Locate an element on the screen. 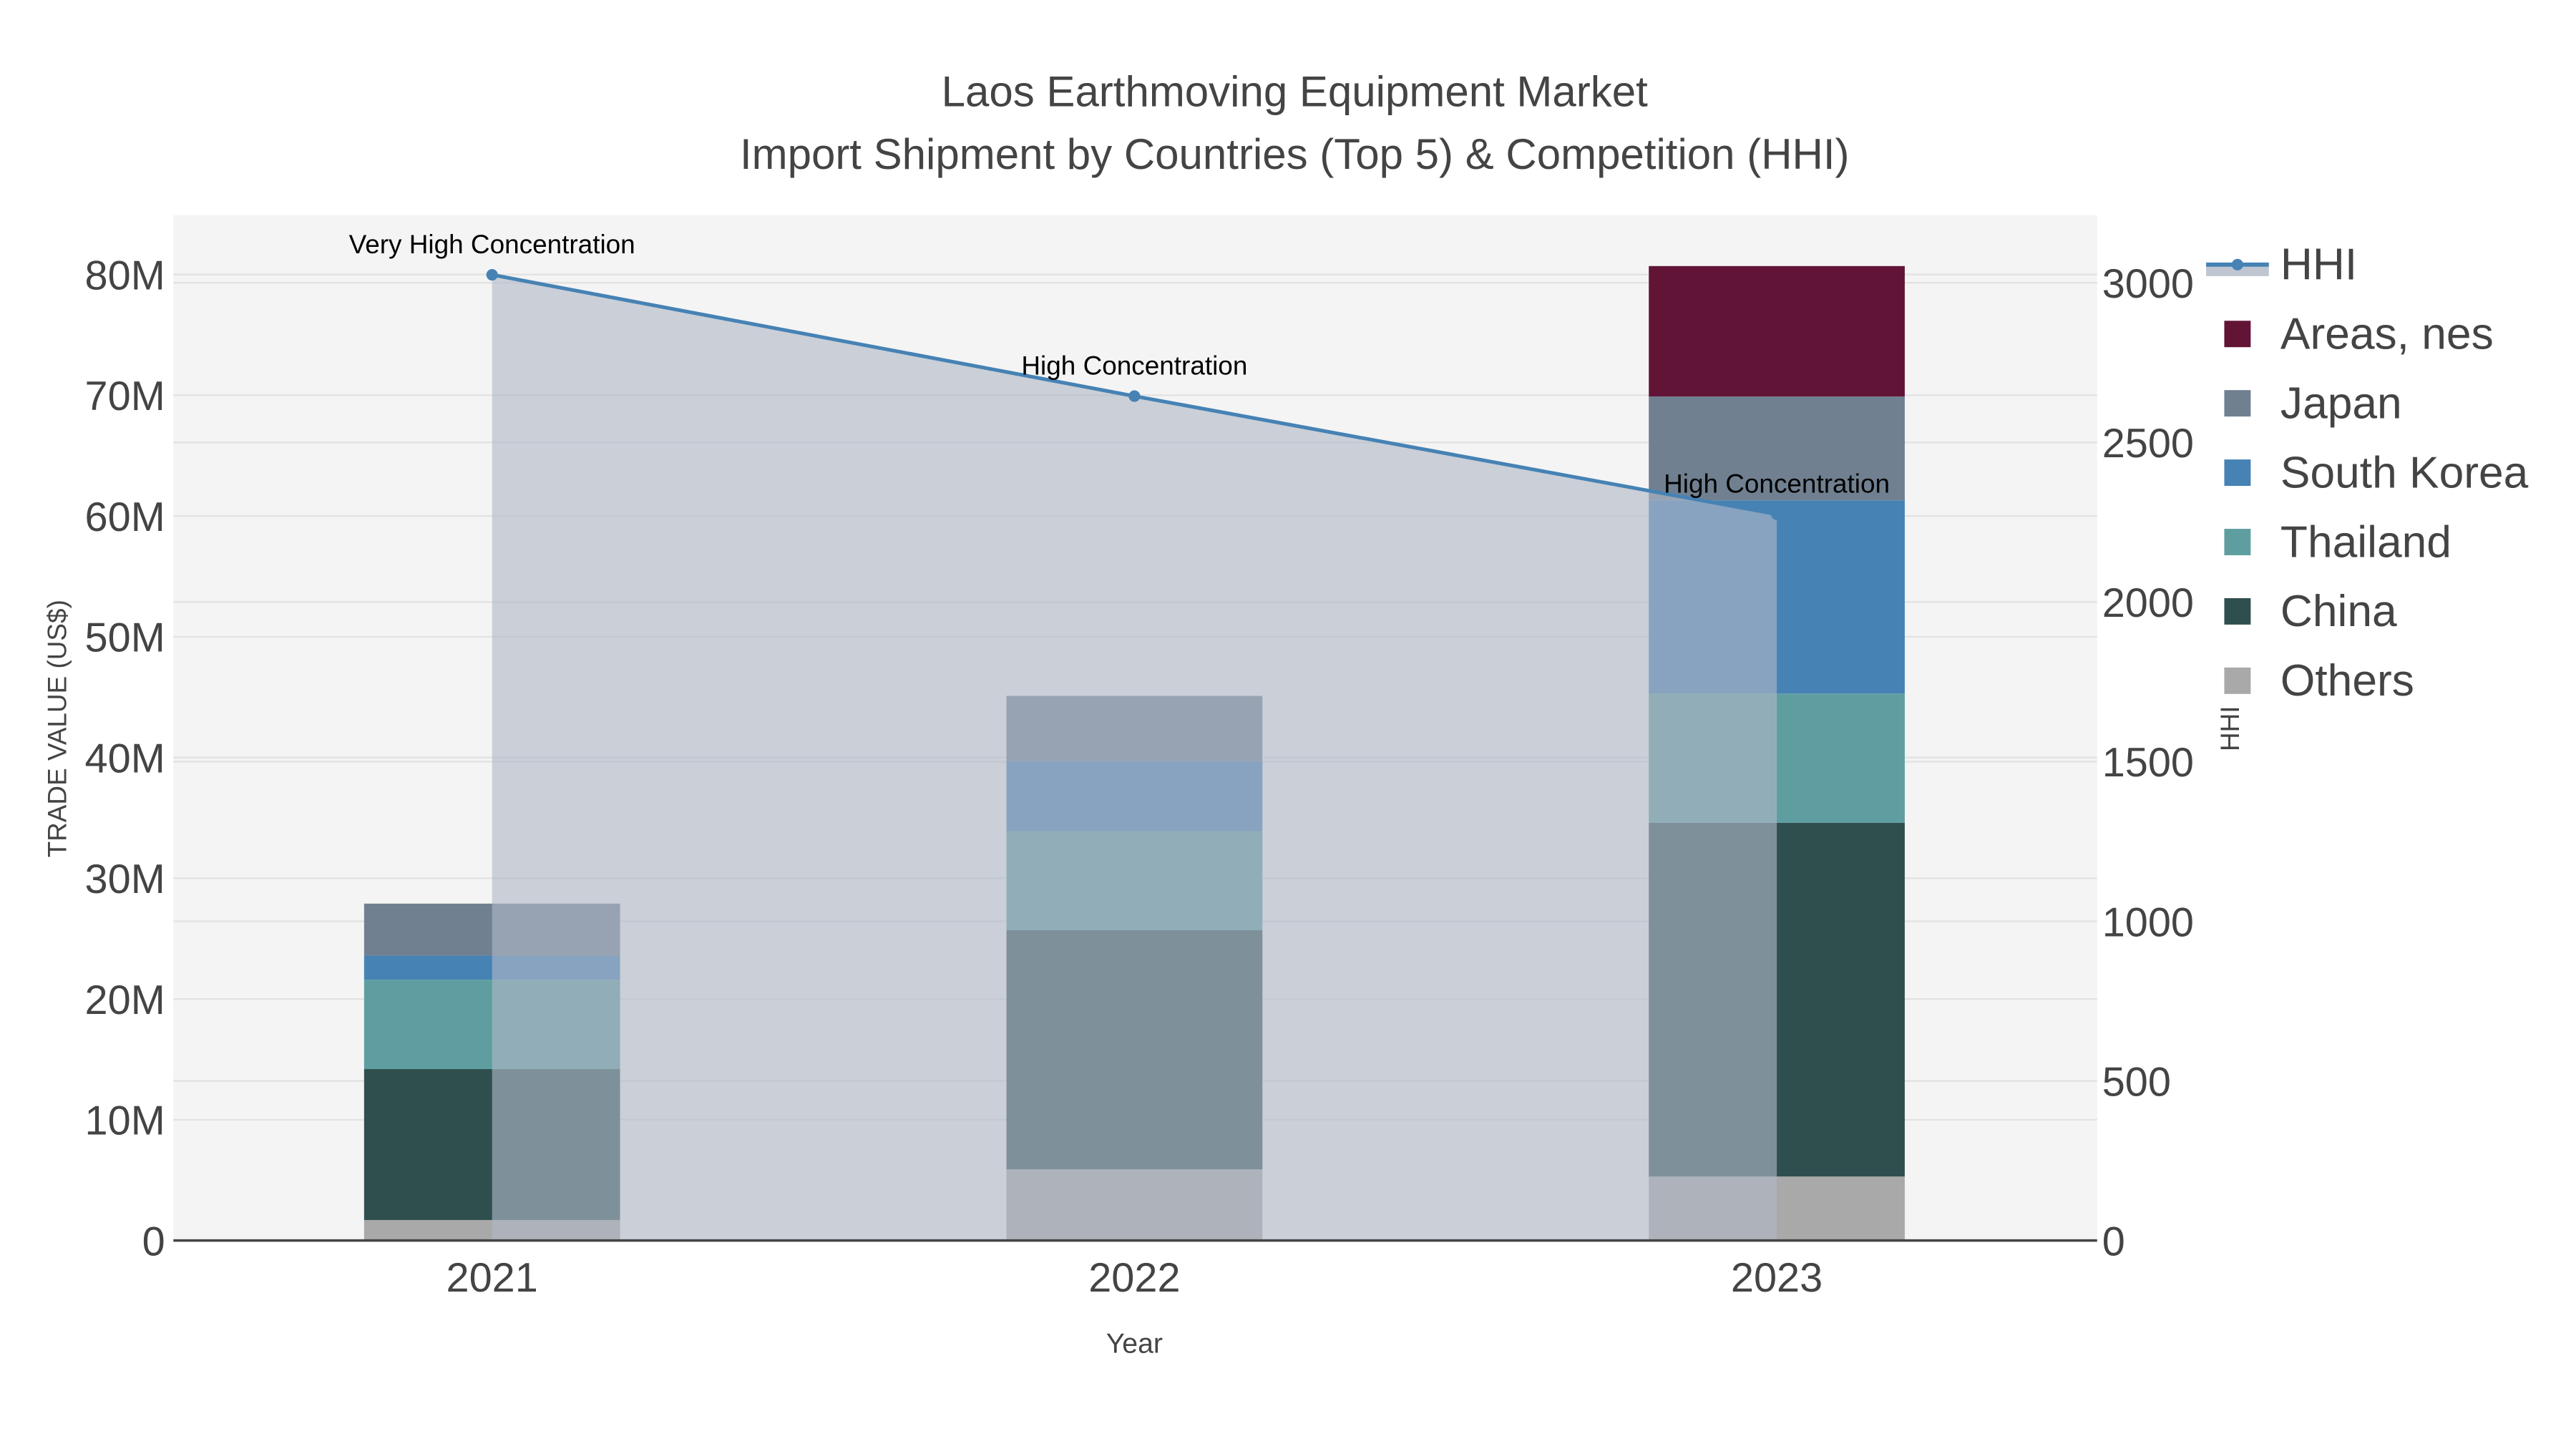 The width and height of the screenshot is (2576, 1449). y-axis-title: TRADE VALUE (US$) is located at coordinates (57, 728).